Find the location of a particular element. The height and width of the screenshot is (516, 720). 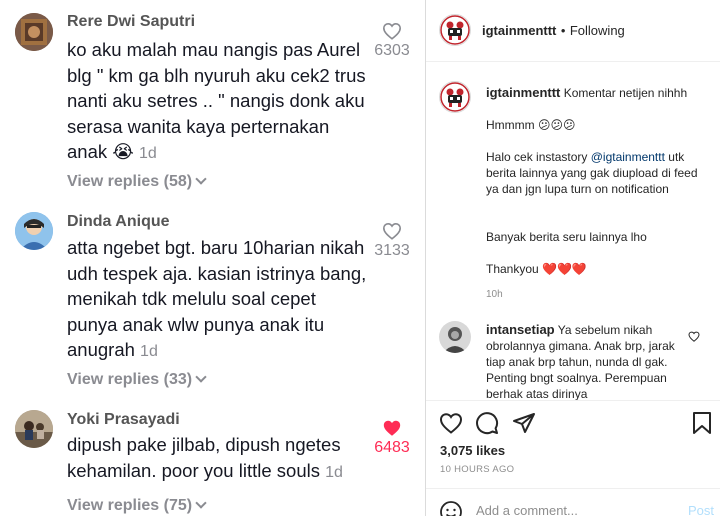

comment-username: Dinda Anique is located at coordinates (118, 222).